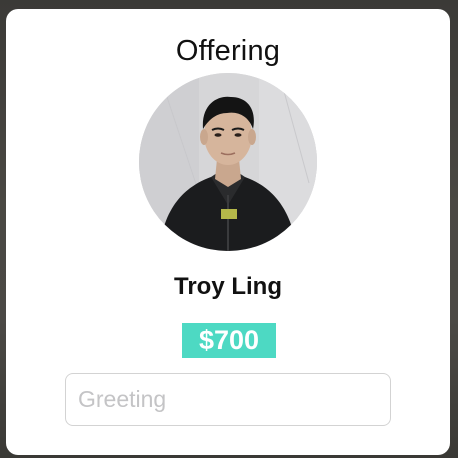 The width and height of the screenshot is (458, 458). What do you see at coordinates (228, 399) in the screenshot?
I see `greeting-input` at bounding box center [228, 399].